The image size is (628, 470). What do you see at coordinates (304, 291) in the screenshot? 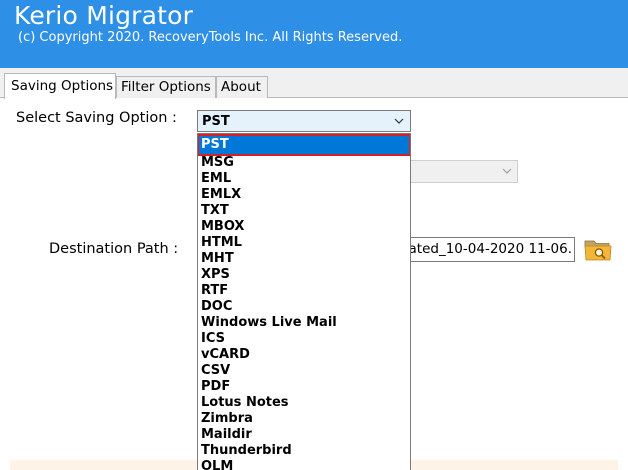
I see `dropdown-option-rtf: RTF` at bounding box center [304, 291].